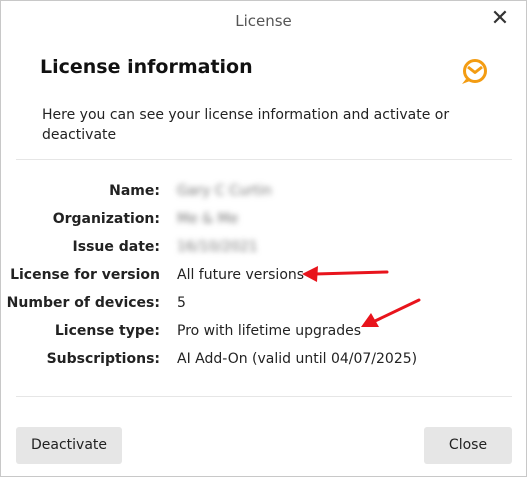 The height and width of the screenshot is (477, 527). I want to click on emclient-logo-icon, so click(474, 71).